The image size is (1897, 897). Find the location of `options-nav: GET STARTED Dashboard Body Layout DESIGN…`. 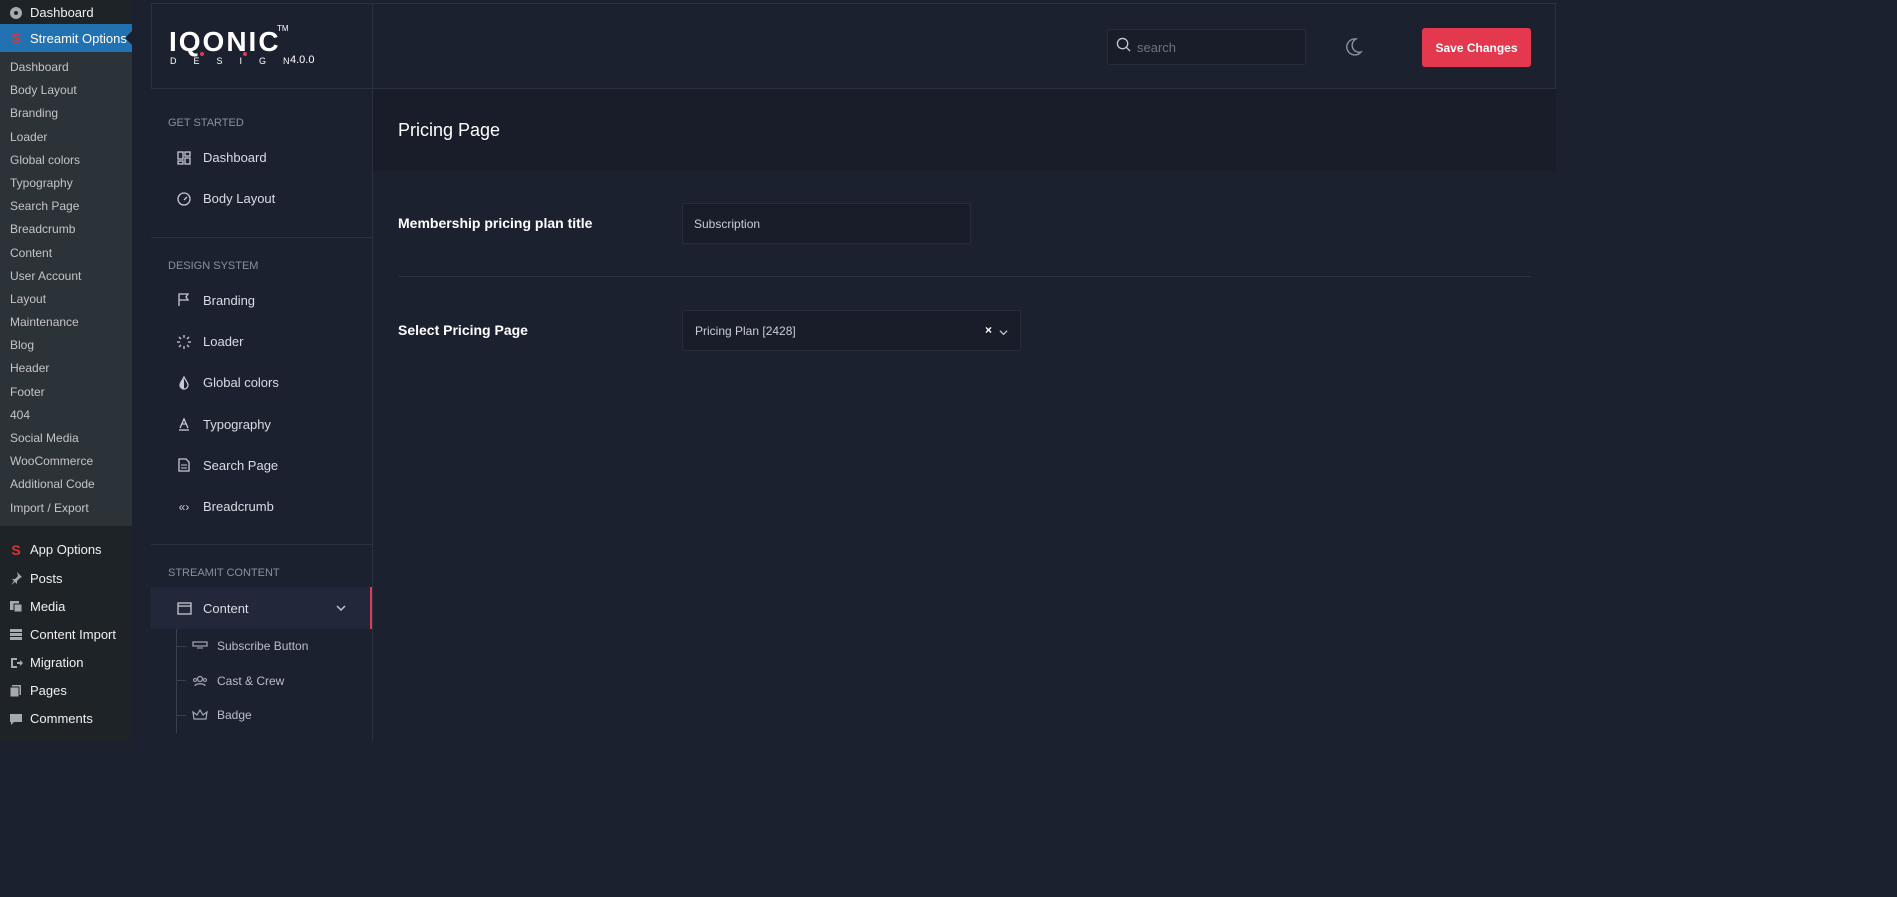

options-nav: GET STARTED Dashboard Body Layout DESIGN… is located at coordinates (262, 415).